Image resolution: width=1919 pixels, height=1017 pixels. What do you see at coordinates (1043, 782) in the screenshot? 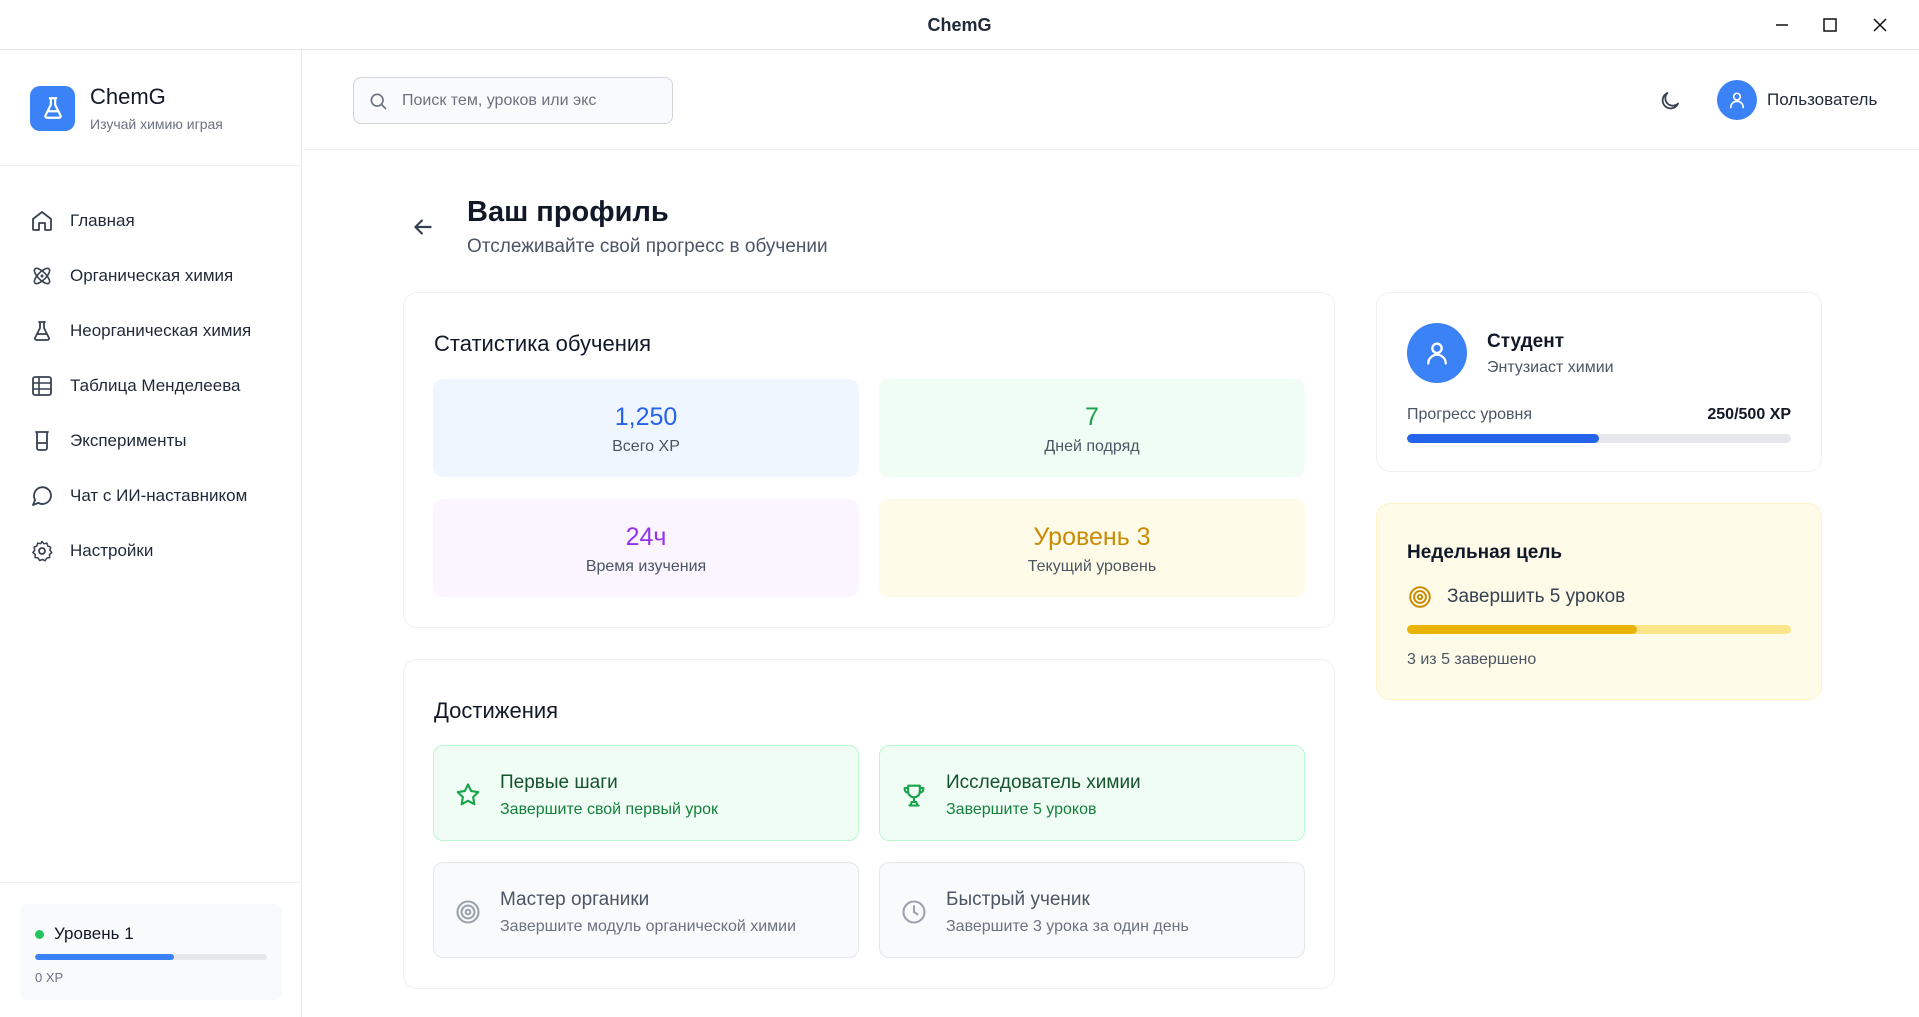
I see `achievement-title: Исследователь химии` at bounding box center [1043, 782].